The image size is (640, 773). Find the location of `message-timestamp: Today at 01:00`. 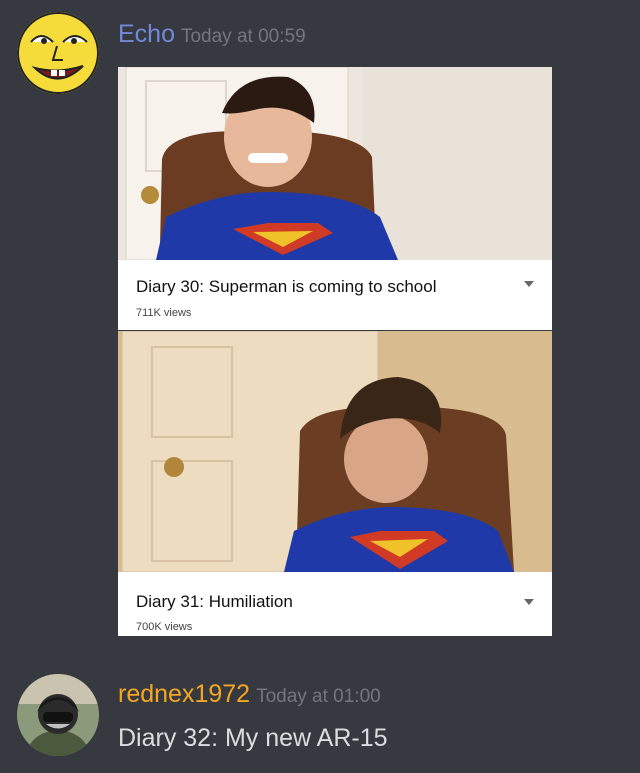

message-timestamp: Today at 01:00 is located at coordinates (318, 696).